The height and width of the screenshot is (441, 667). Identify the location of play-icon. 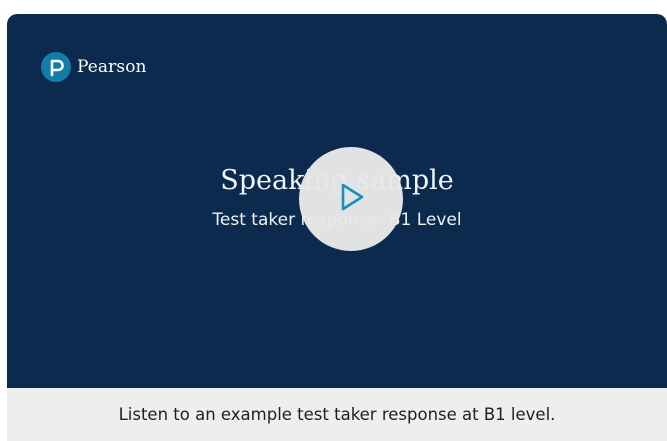
(351, 199).